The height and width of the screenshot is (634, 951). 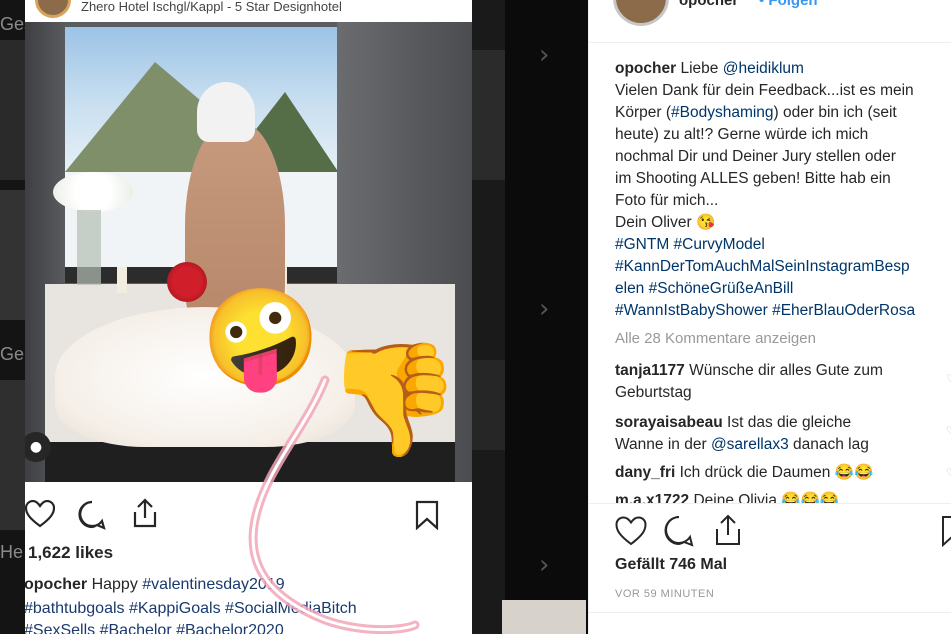 What do you see at coordinates (783, 532) in the screenshot?
I see `action-bar` at bounding box center [783, 532].